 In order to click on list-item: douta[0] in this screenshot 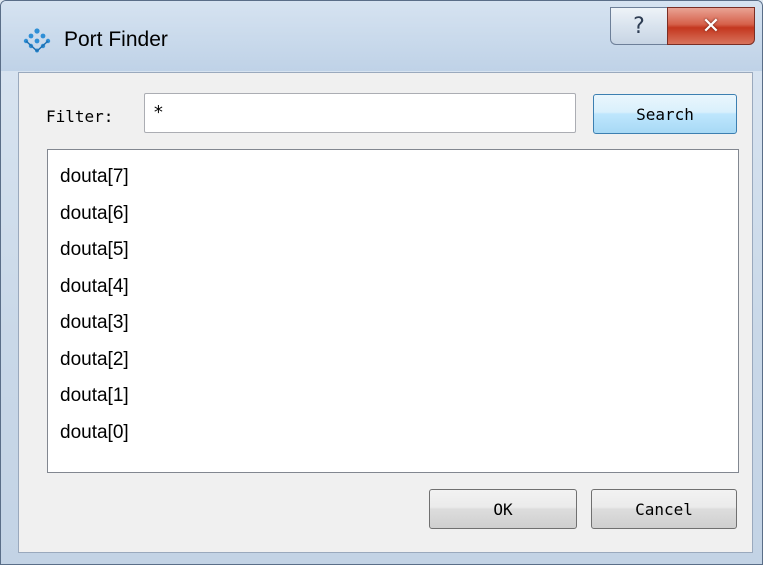, I will do `click(393, 433)`.